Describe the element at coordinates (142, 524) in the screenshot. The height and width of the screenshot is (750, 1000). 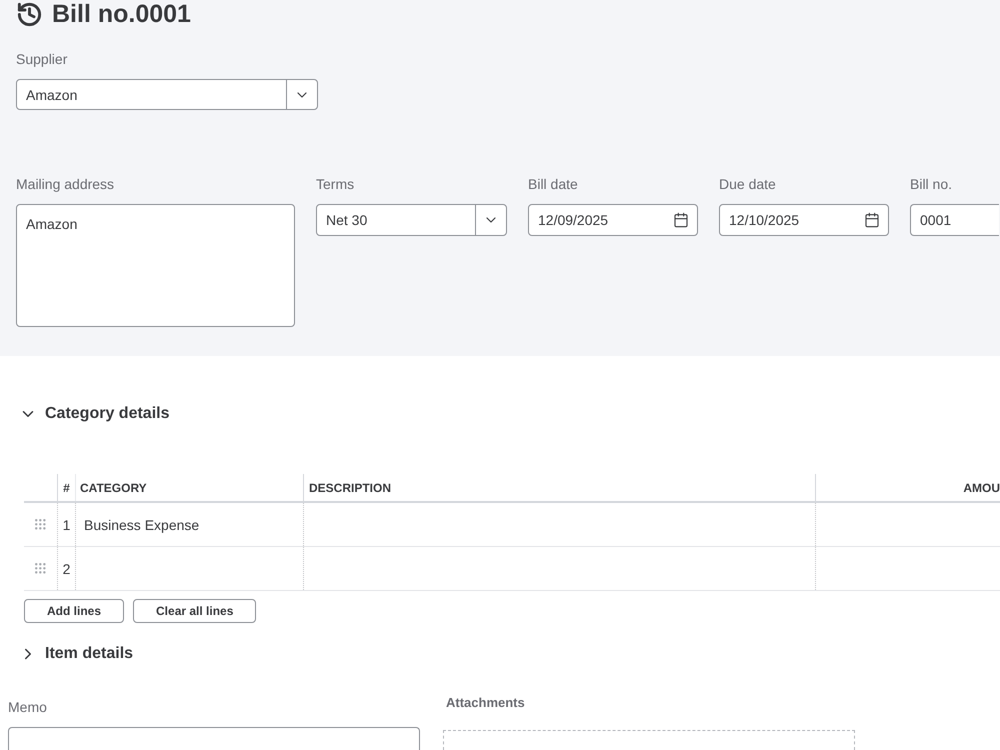
I see `table-cell: Business Expense` at that location.